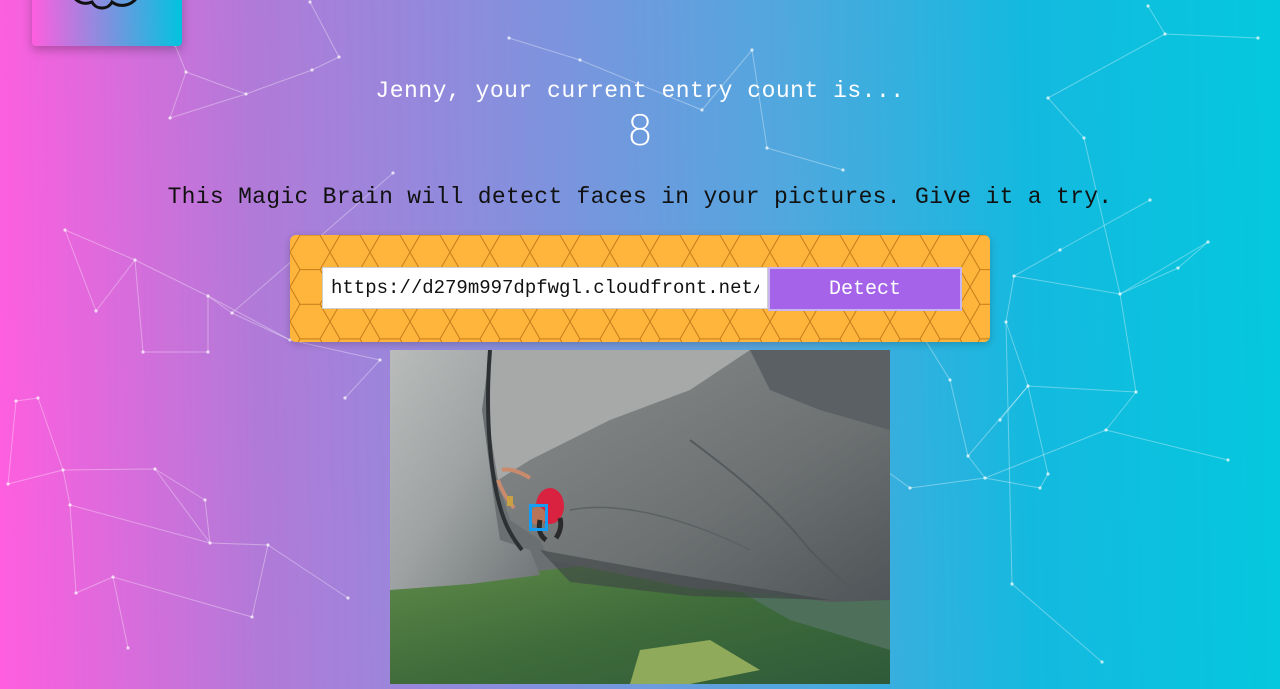  Describe the element at coordinates (865, 289) in the screenshot. I see `detect-button: Detect` at that location.